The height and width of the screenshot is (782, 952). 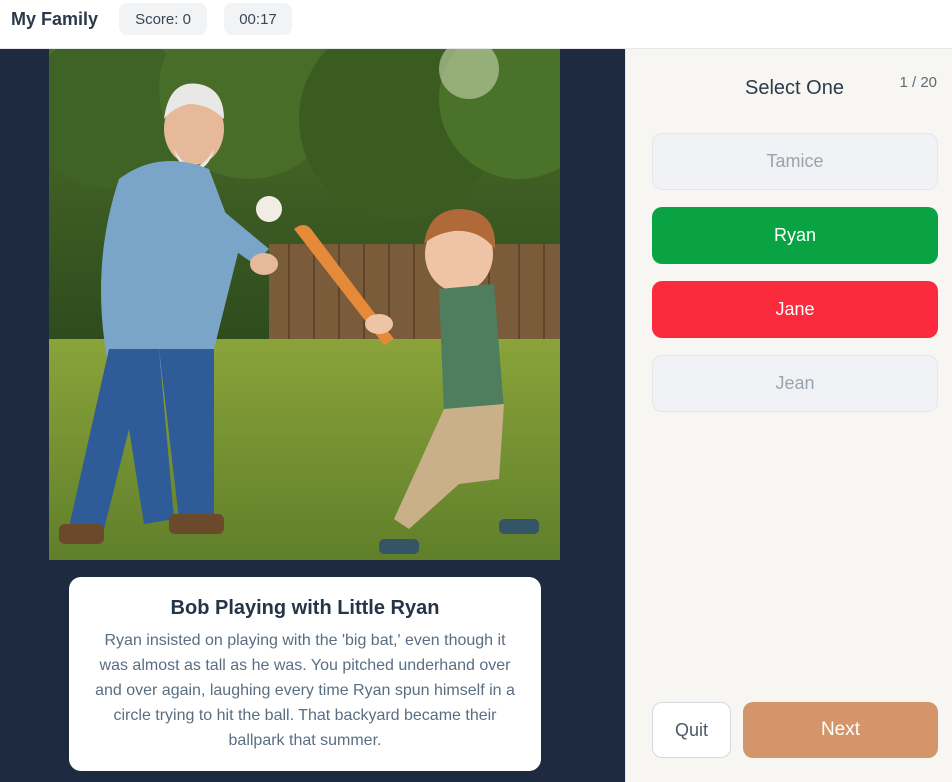 What do you see at coordinates (305, 608) in the screenshot?
I see `caption-title: Bob Playing with Little Ryan` at bounding box center [305, 608].